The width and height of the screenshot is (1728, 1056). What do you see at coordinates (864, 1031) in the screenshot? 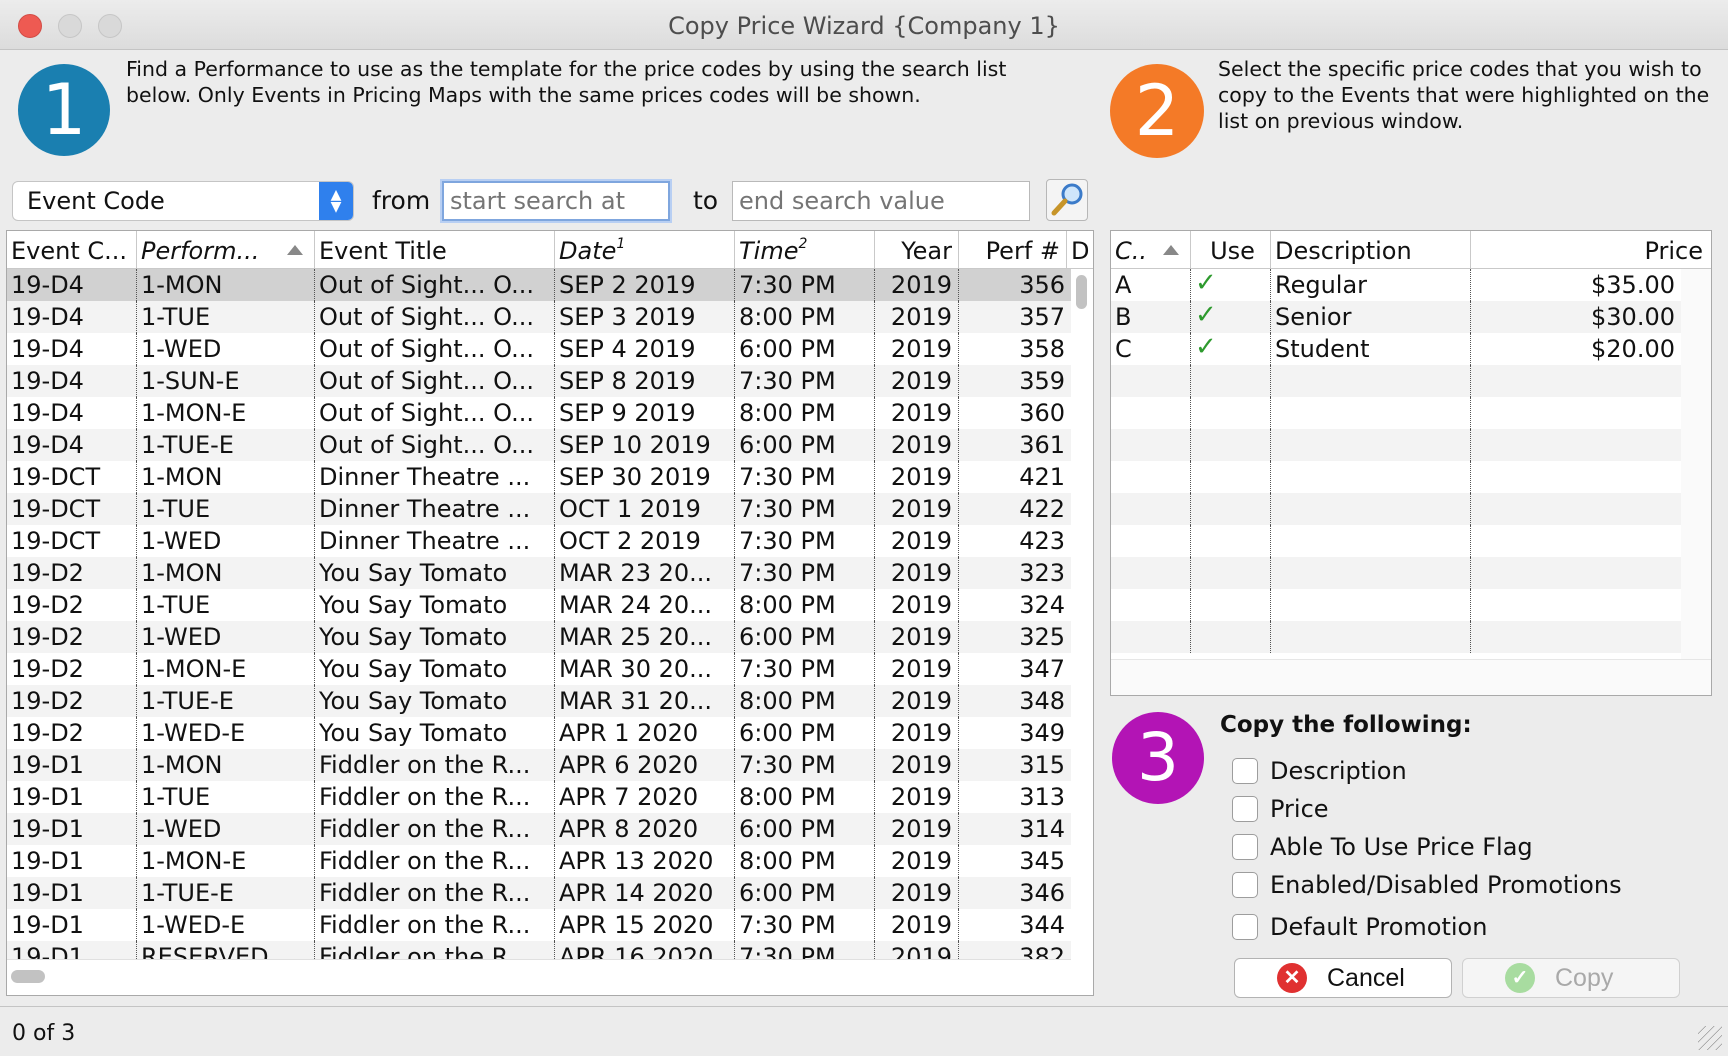
I see `status-bar: 0 of 3` at bounding box center [864, 1031].